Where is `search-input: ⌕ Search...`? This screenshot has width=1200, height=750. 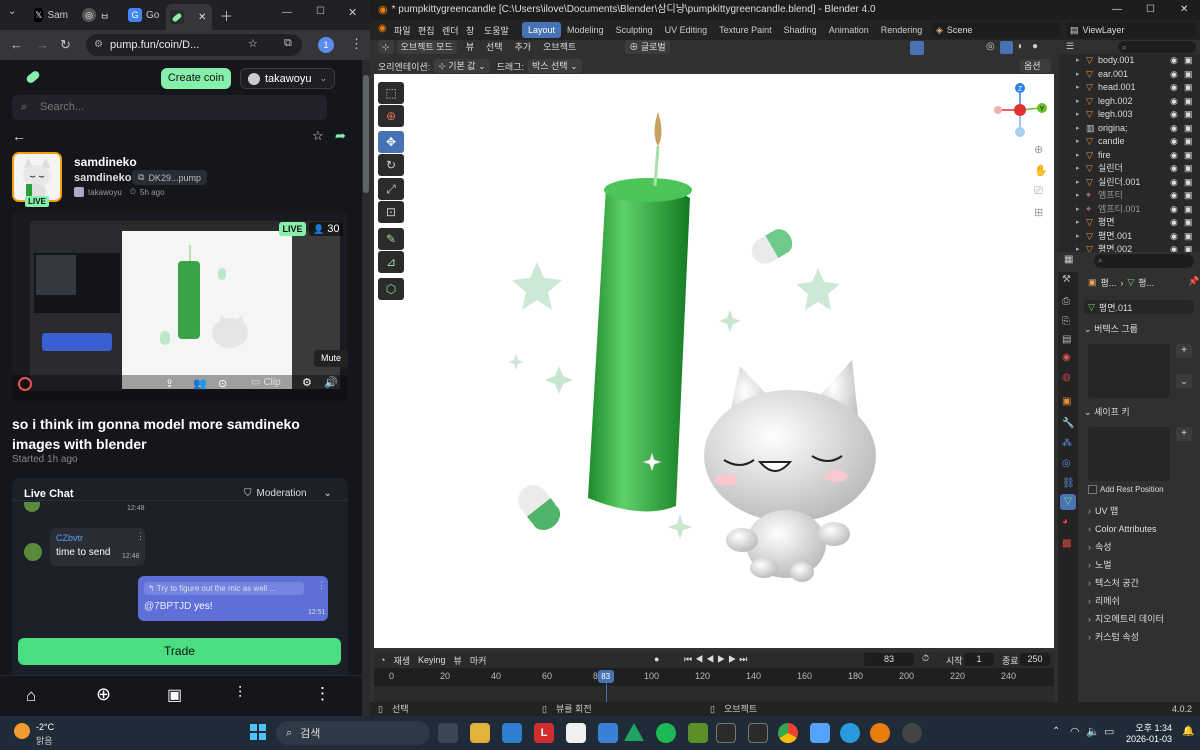
search-input: ⌕ Search... is located at coordinates (169, 107).